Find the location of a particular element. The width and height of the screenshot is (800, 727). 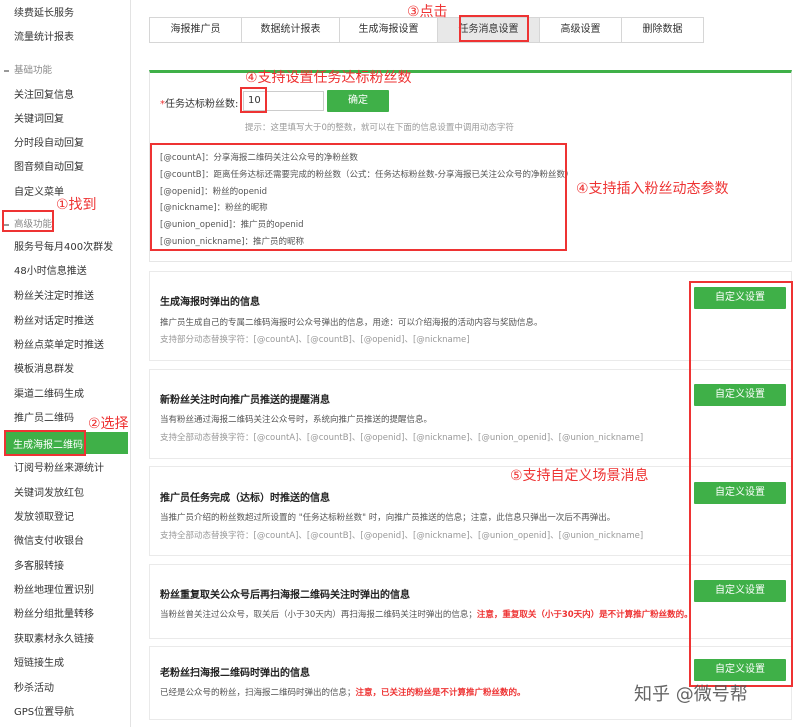

sidebar-item-keyword-reply: 关键词回复 is located at coordinates (39, 120).